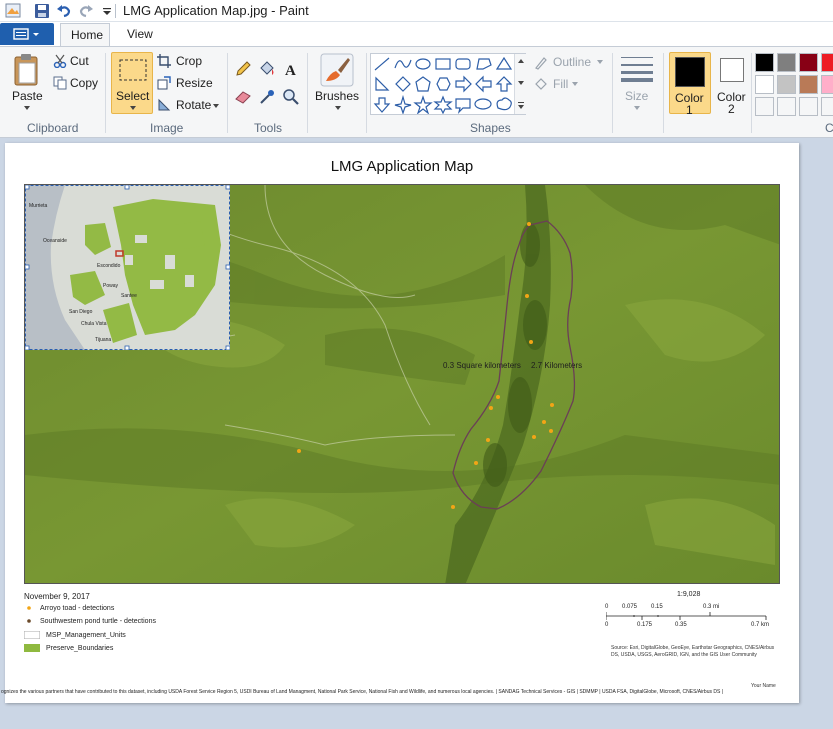 This screenshot has width=833, height=729. I want to click on legend-label: Preserve_Boundaries, so click(80, 648).